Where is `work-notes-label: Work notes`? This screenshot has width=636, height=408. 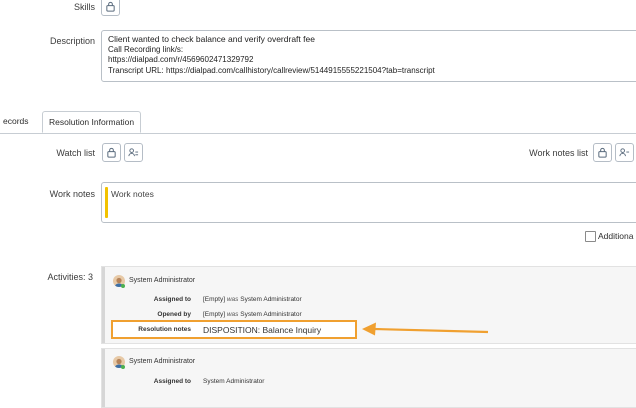
work-notes-label: Work notes is located at coordinates (72, 194).